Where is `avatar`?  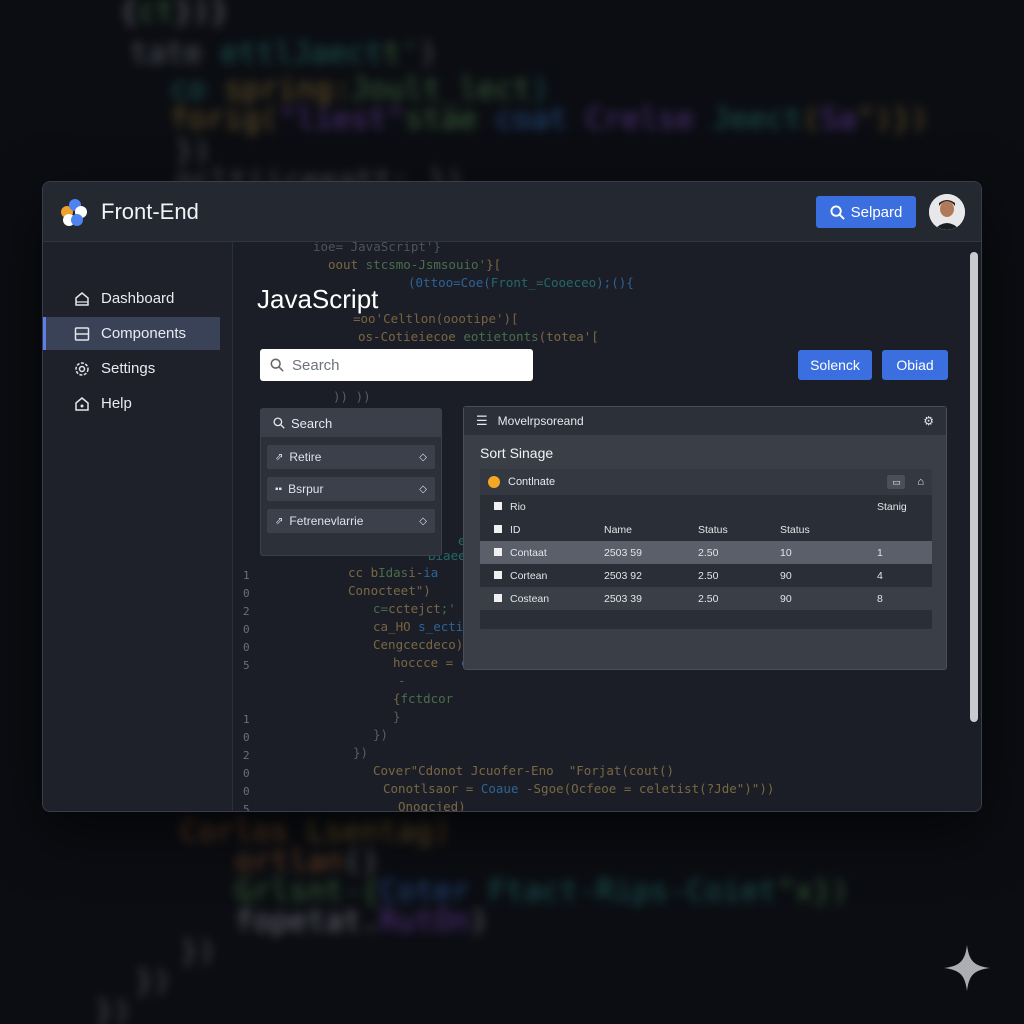 avatar is located at coordinates (947, 212).